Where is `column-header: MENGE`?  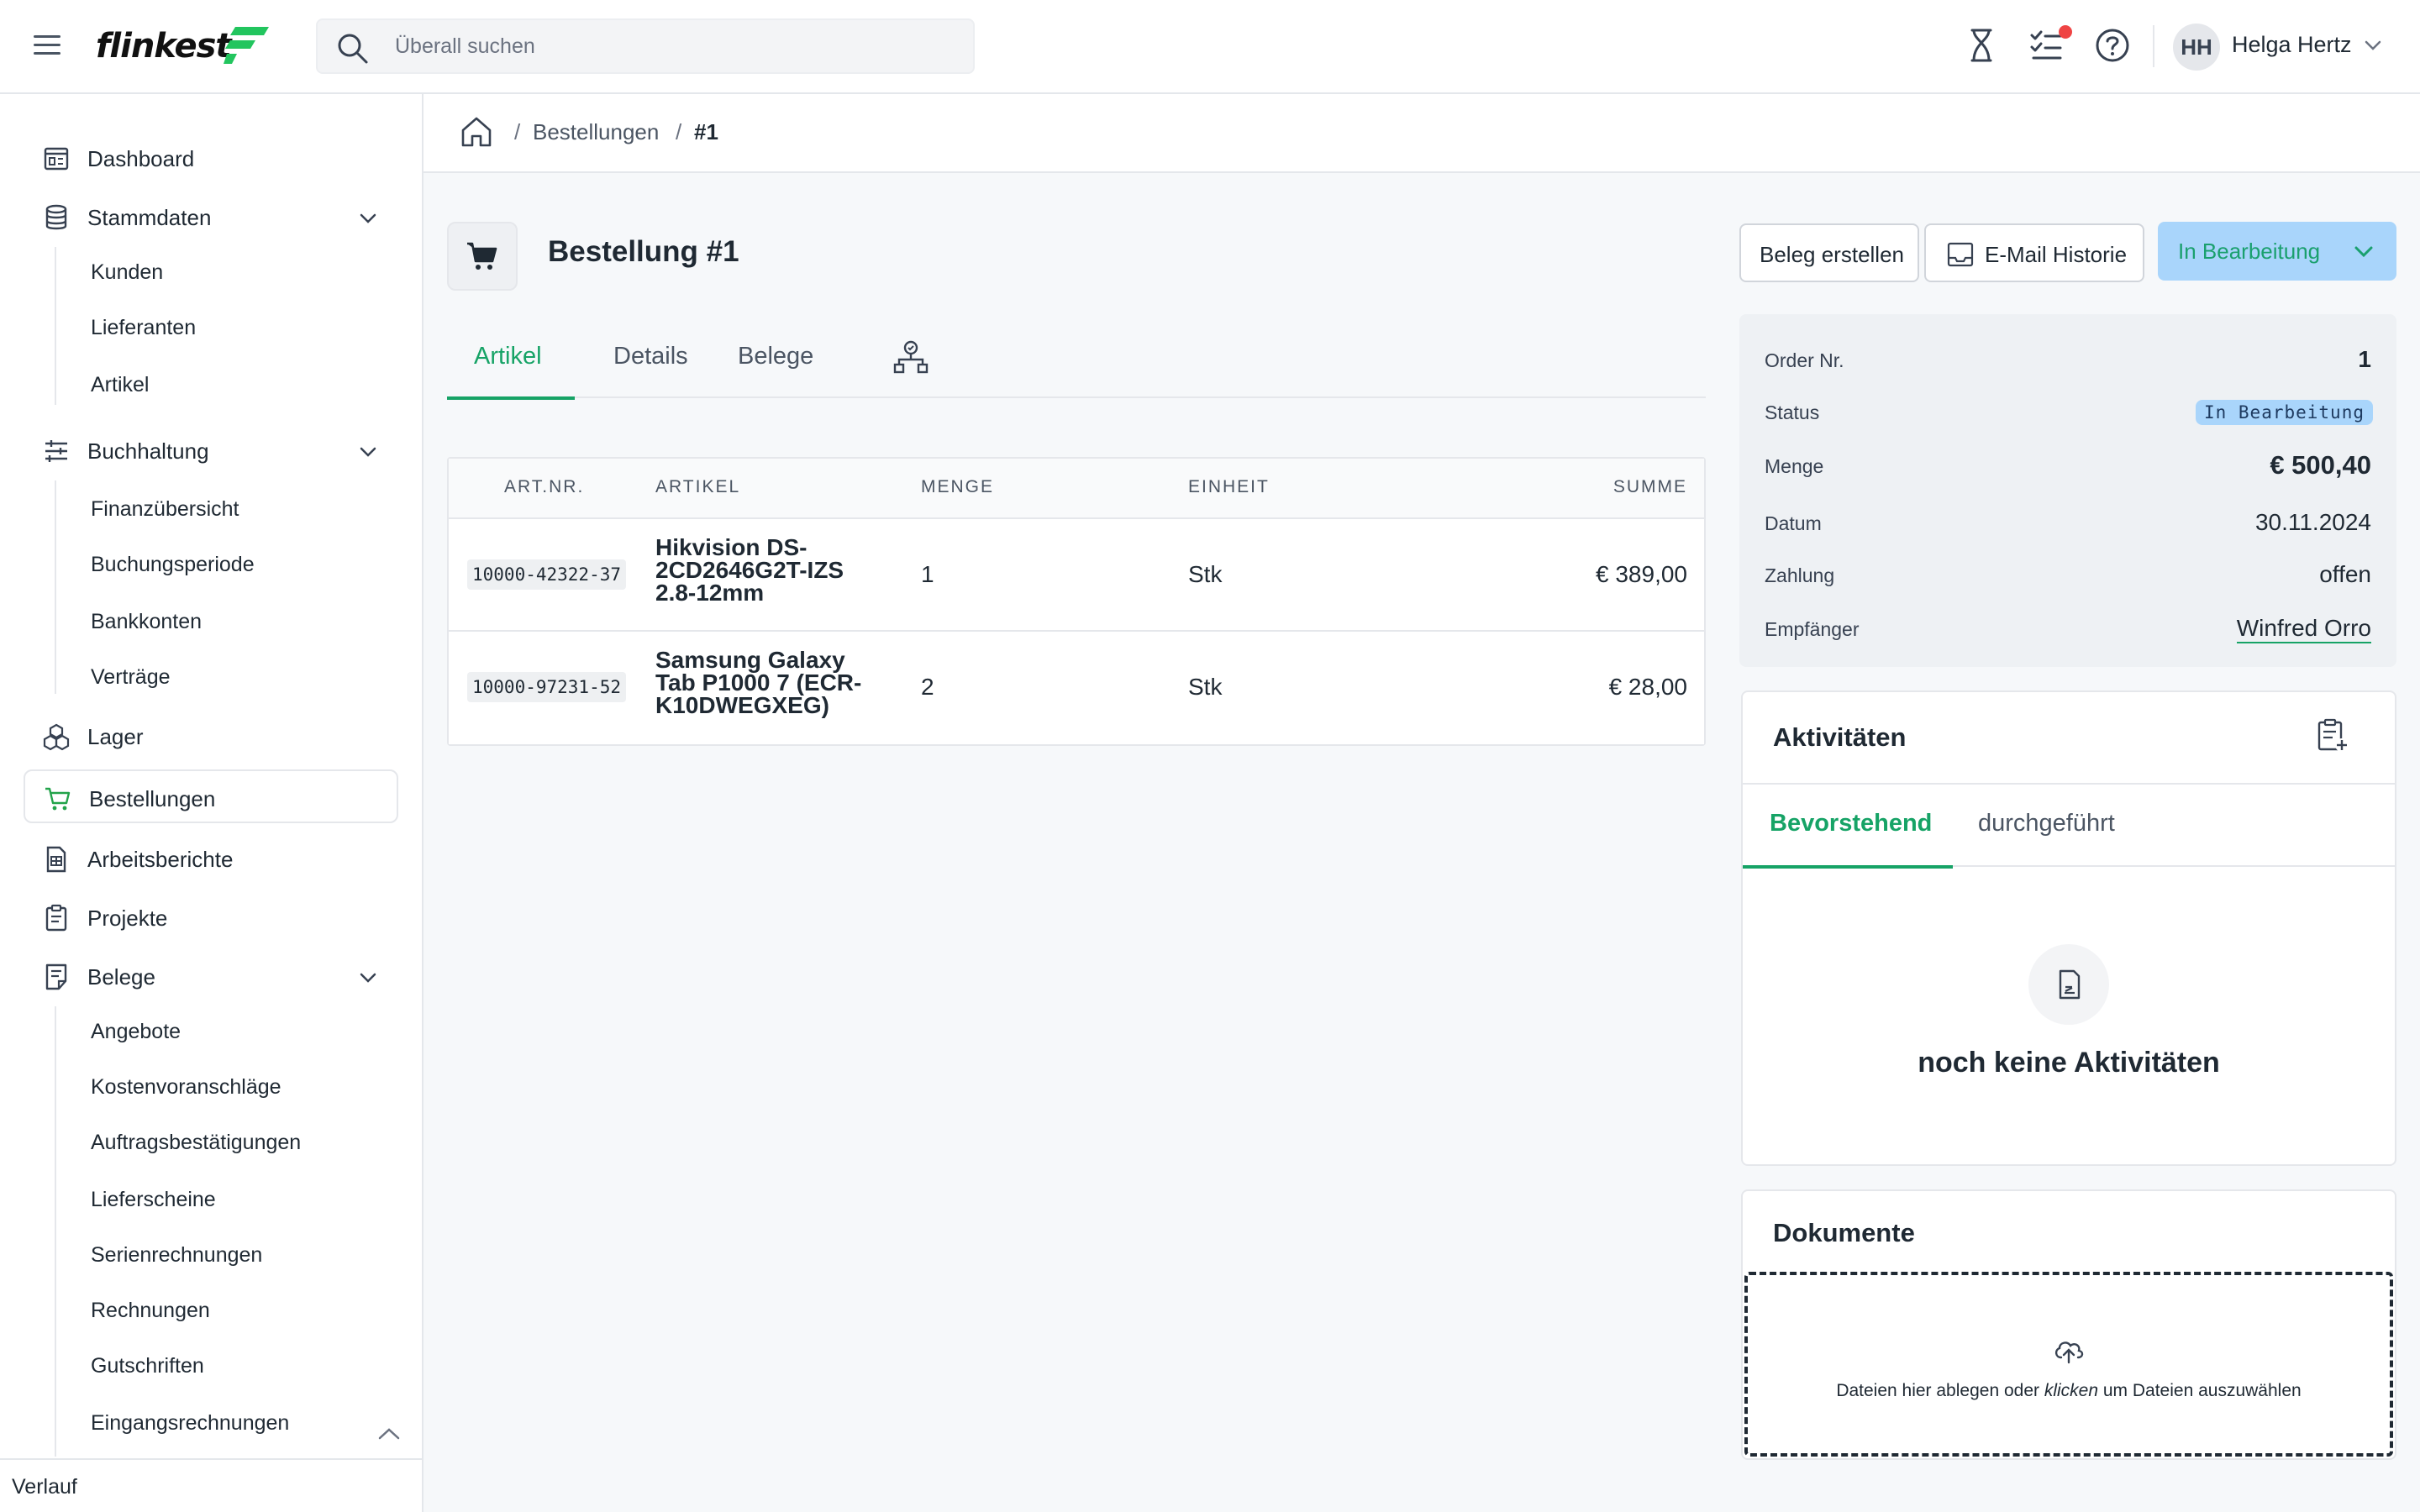 column-header: MENGE is located at coordinates (958, 486).